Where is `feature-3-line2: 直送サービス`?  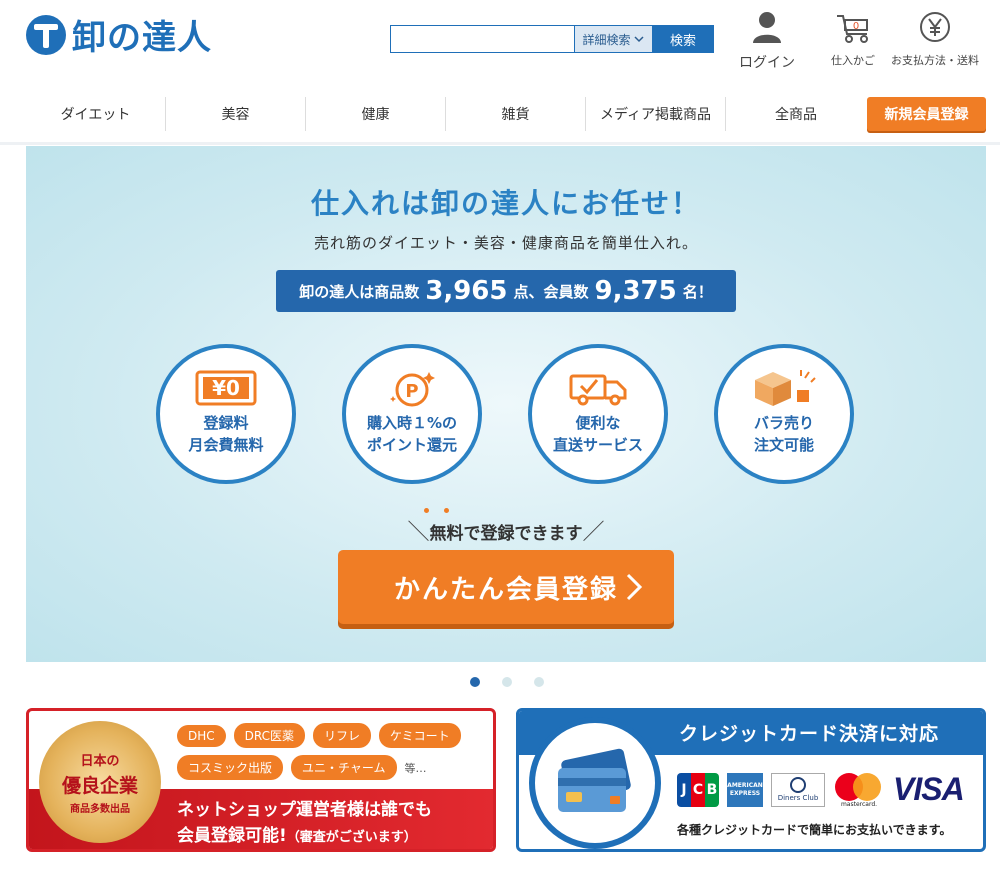 feature-3-line2: 直送サービス is located at coordinates (597, 445).